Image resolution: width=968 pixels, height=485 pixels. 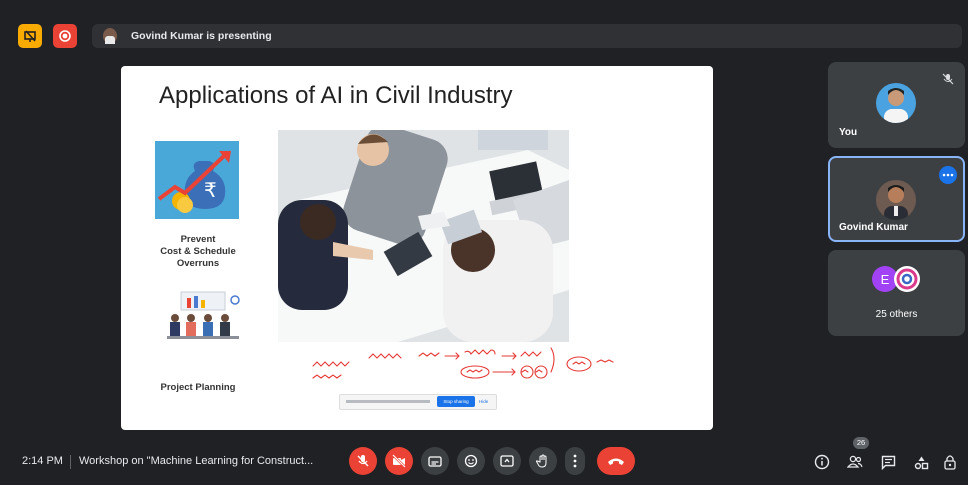 What do you see at coordinates (423, 236) in the screenshot?
I see `office-meeting-photo` at bounding box center [423, 236].